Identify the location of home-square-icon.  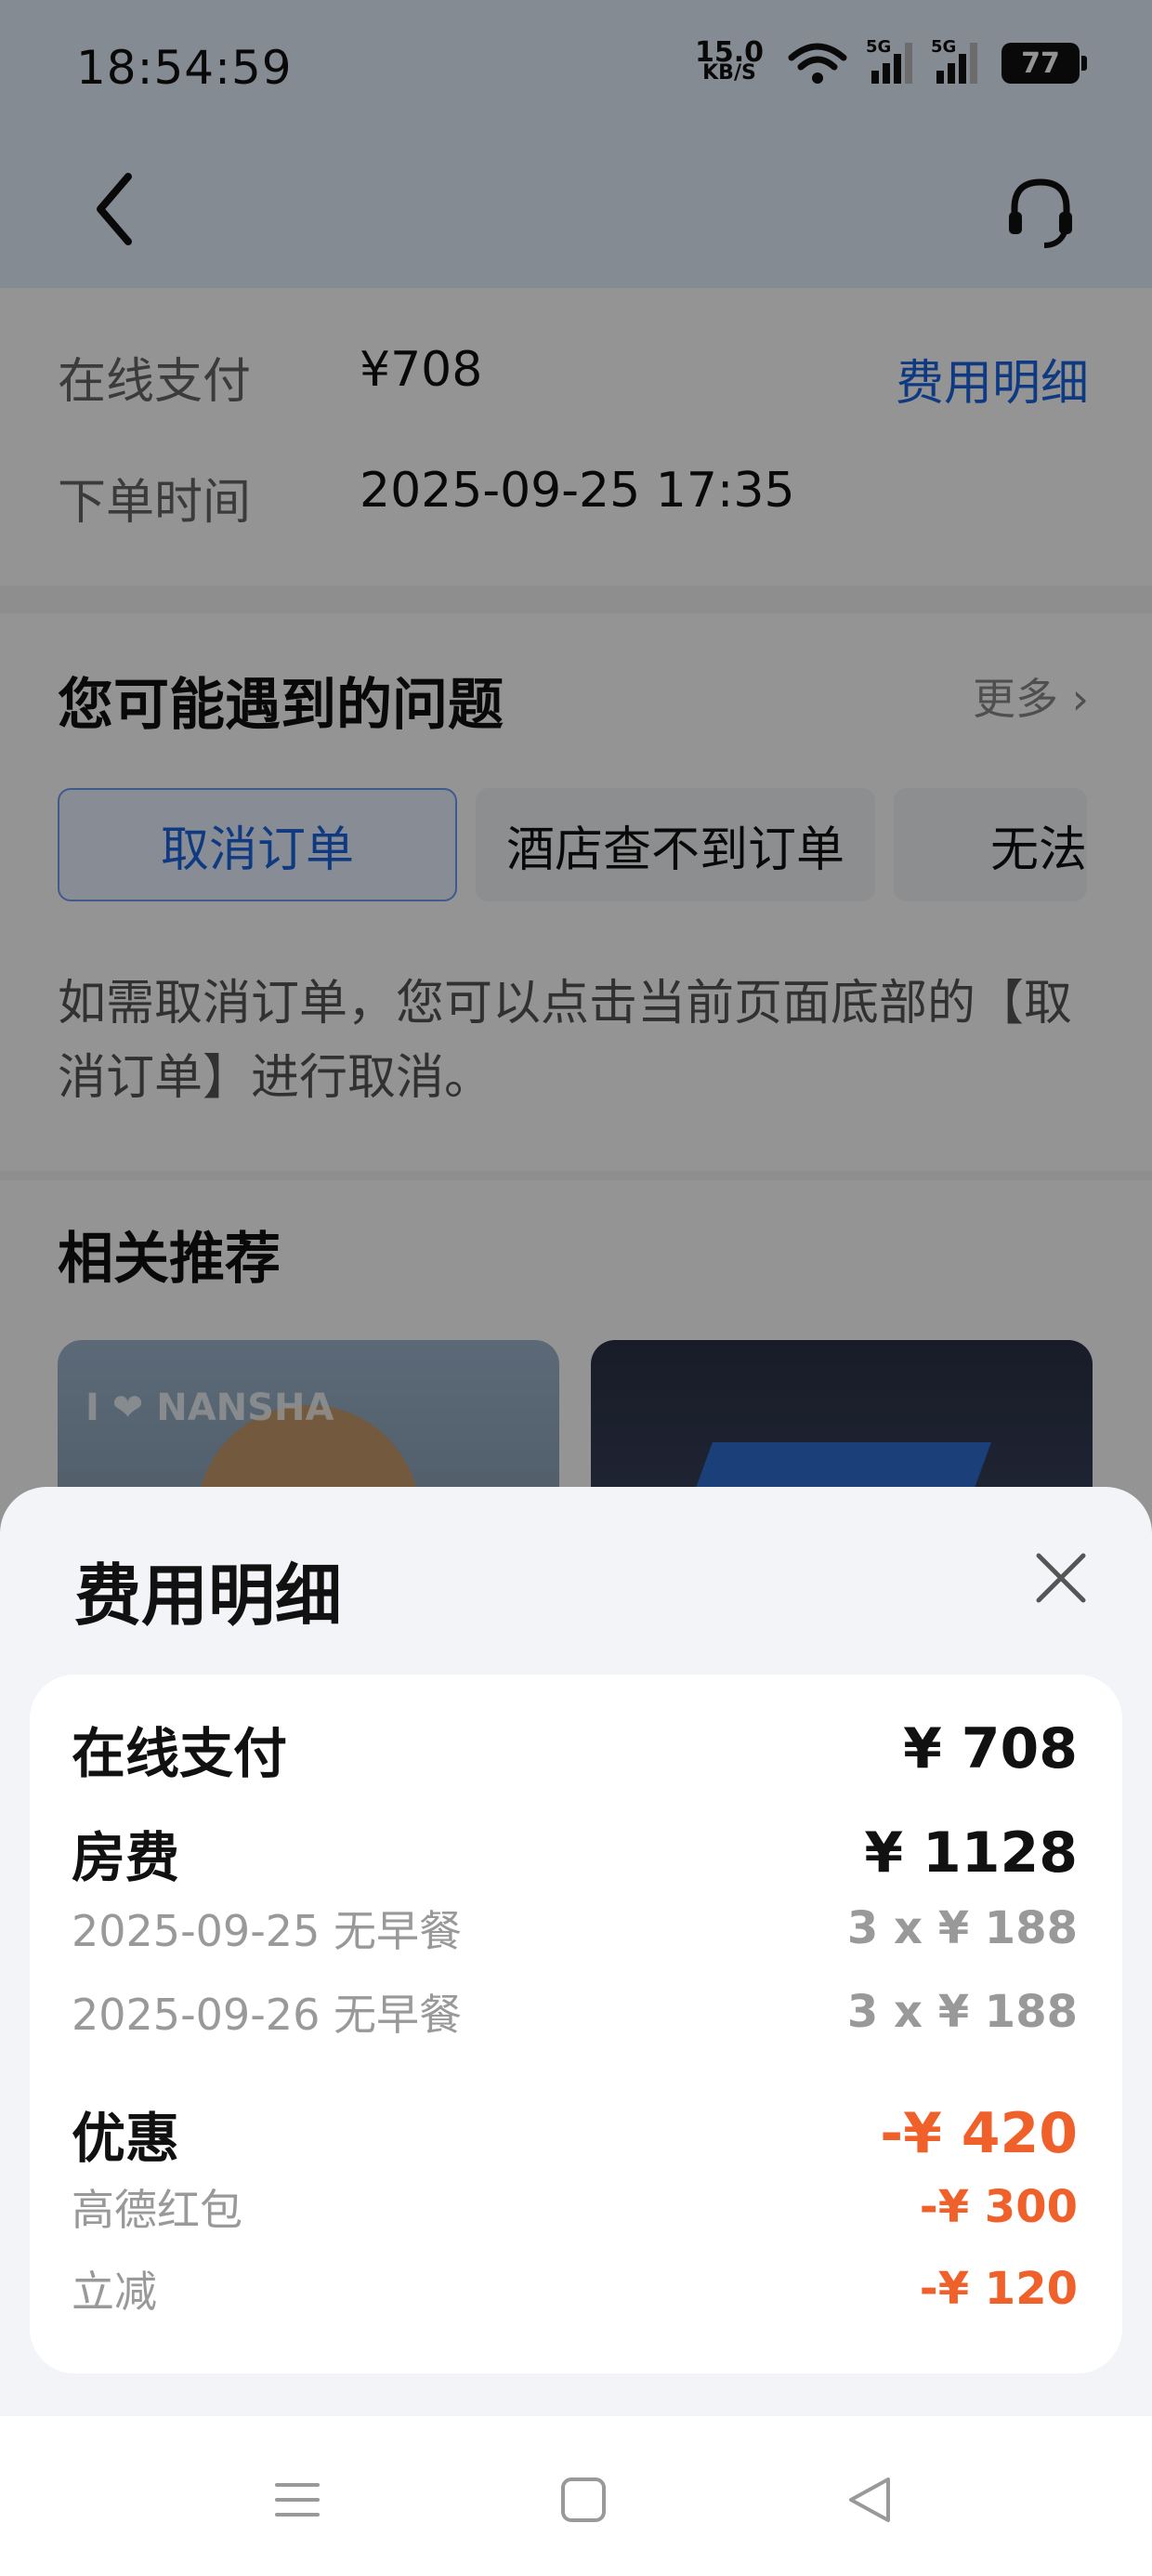
(583, 2500).